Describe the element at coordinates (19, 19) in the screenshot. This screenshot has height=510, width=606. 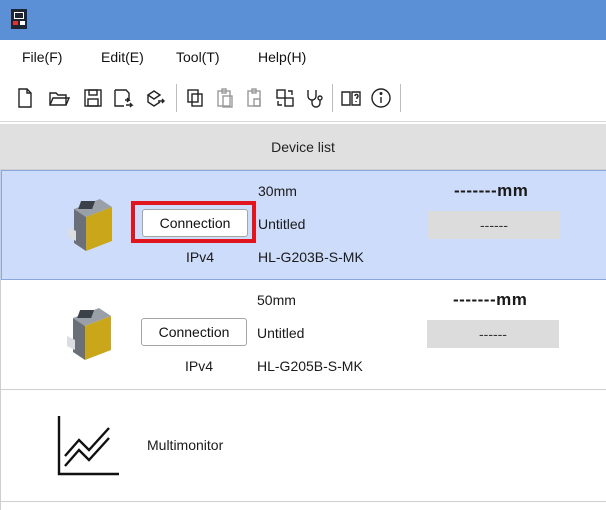
I see `app-icon` at that location.